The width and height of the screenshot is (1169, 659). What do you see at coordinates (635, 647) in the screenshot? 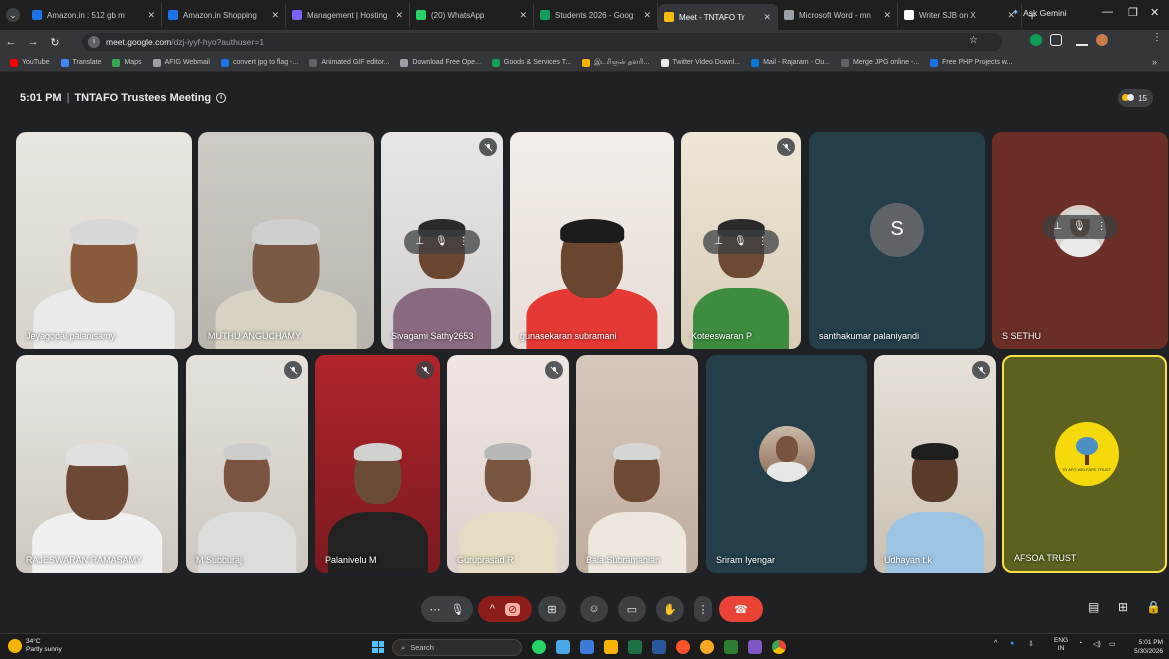
I see `excel-taskbar-icon` at bounding box center [635, 647].